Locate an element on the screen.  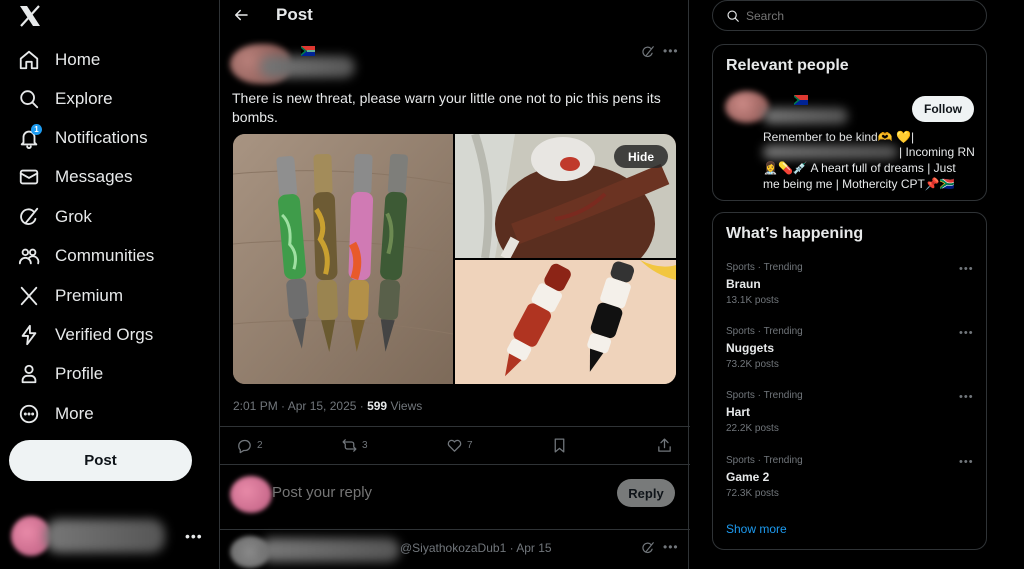
trend-name: Game 2 is located at coordinates (747, 477).